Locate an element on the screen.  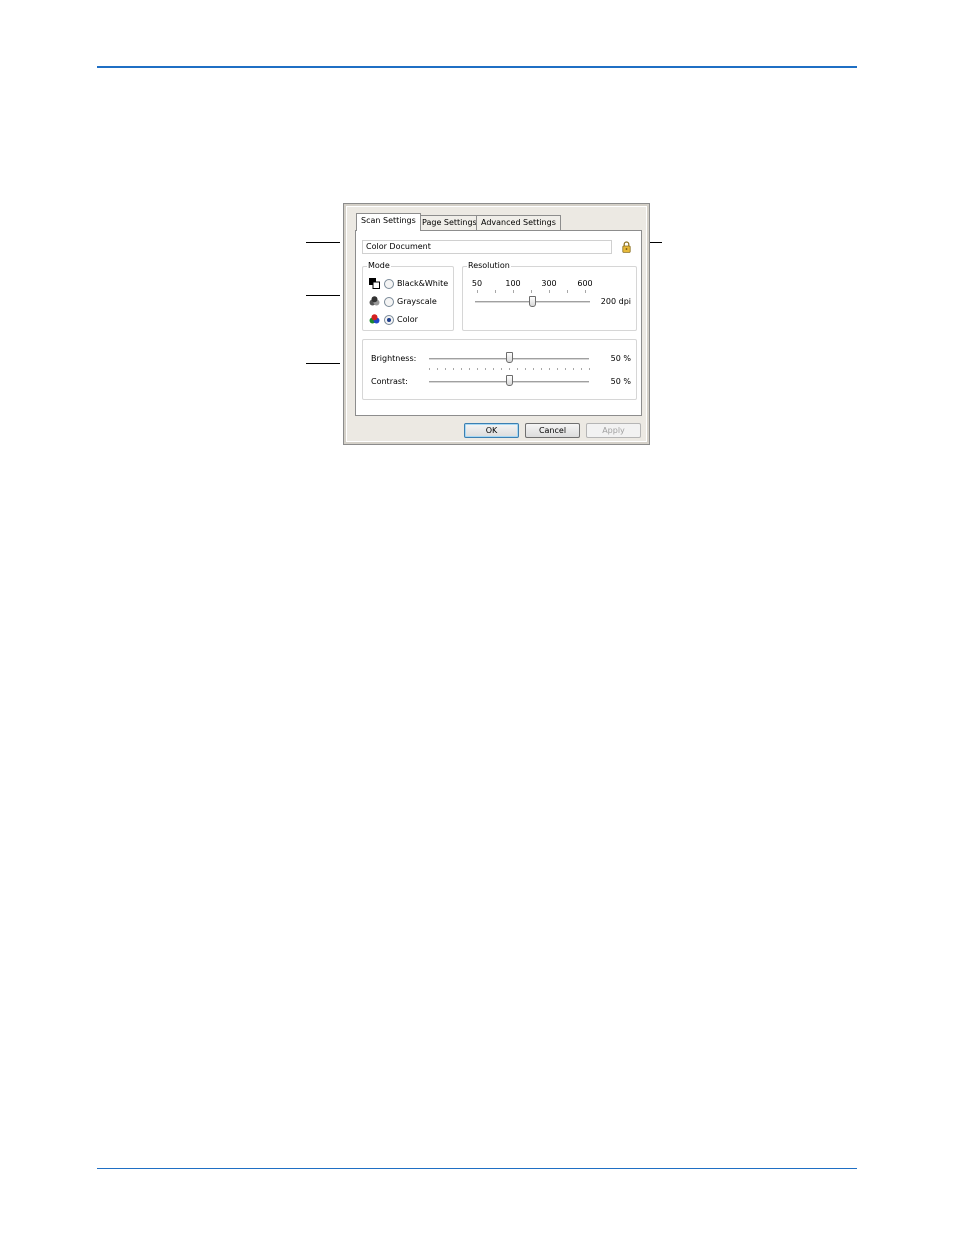
contrast-value: 50 % is located at coordinates (620, 381).